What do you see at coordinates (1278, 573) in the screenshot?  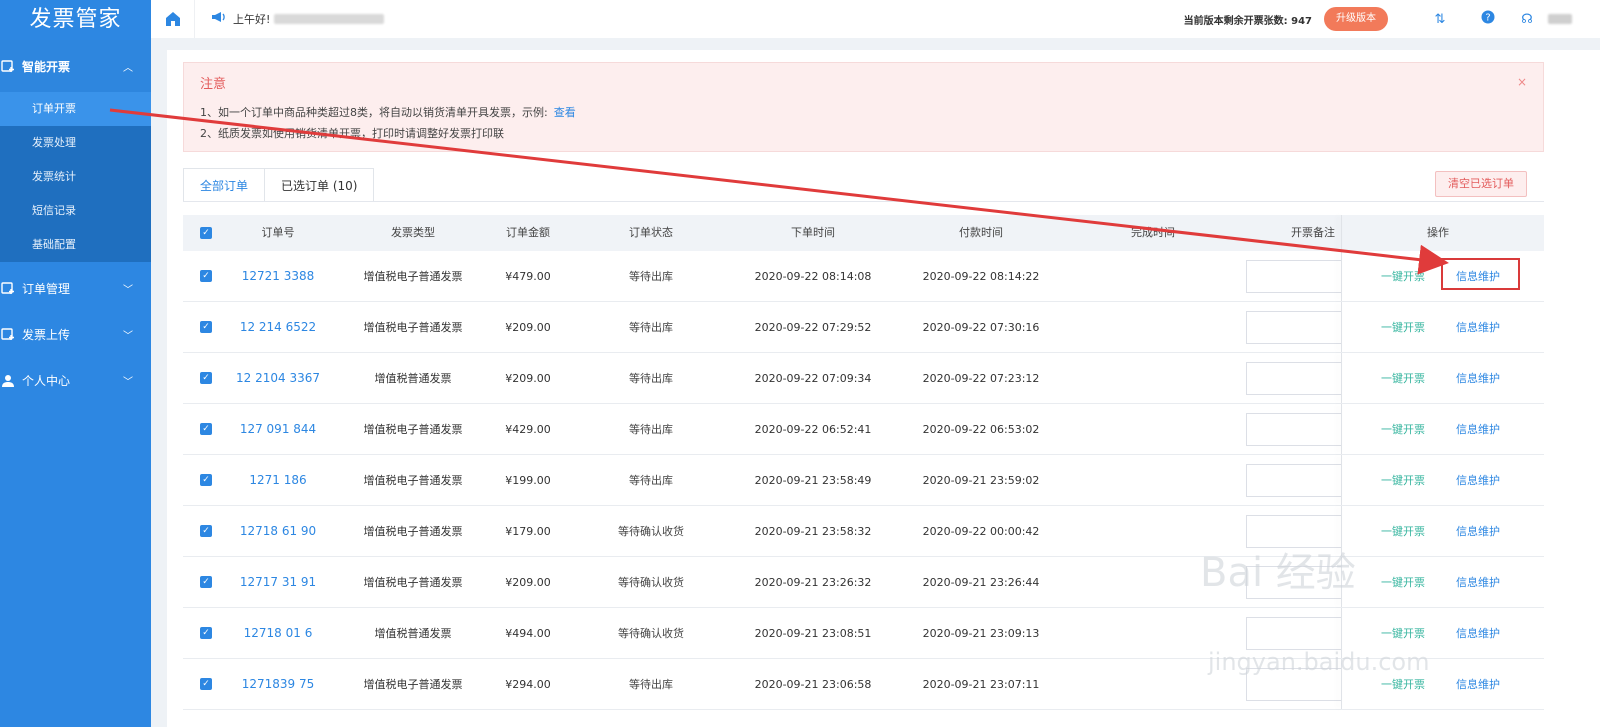 I see `watermark-logo: Bai 经验` at bounding box center [1278, 573].